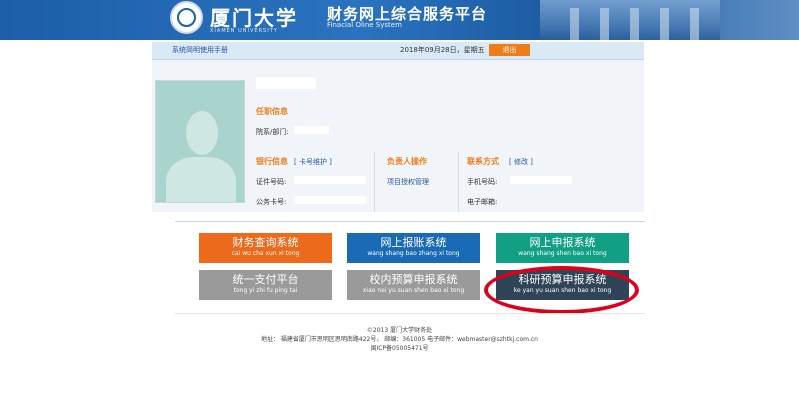 The height and width of the screenshot is (397, 799). I want to click on avatar, so click(200, 141).